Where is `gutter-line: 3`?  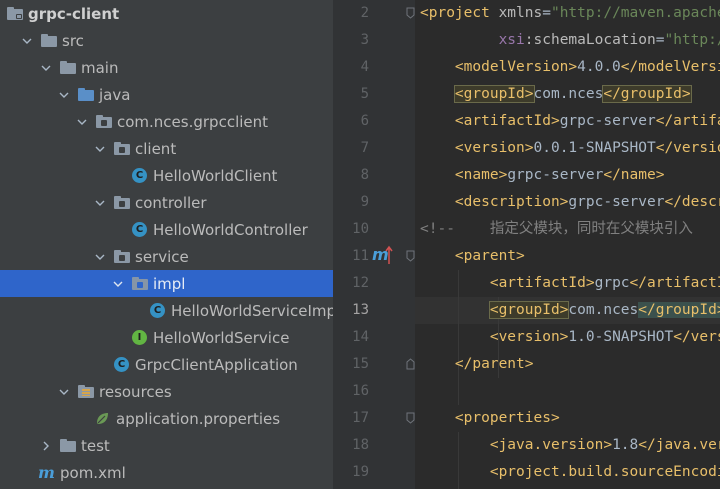 gutter-line: 3 is located at coordinates (374, 40).